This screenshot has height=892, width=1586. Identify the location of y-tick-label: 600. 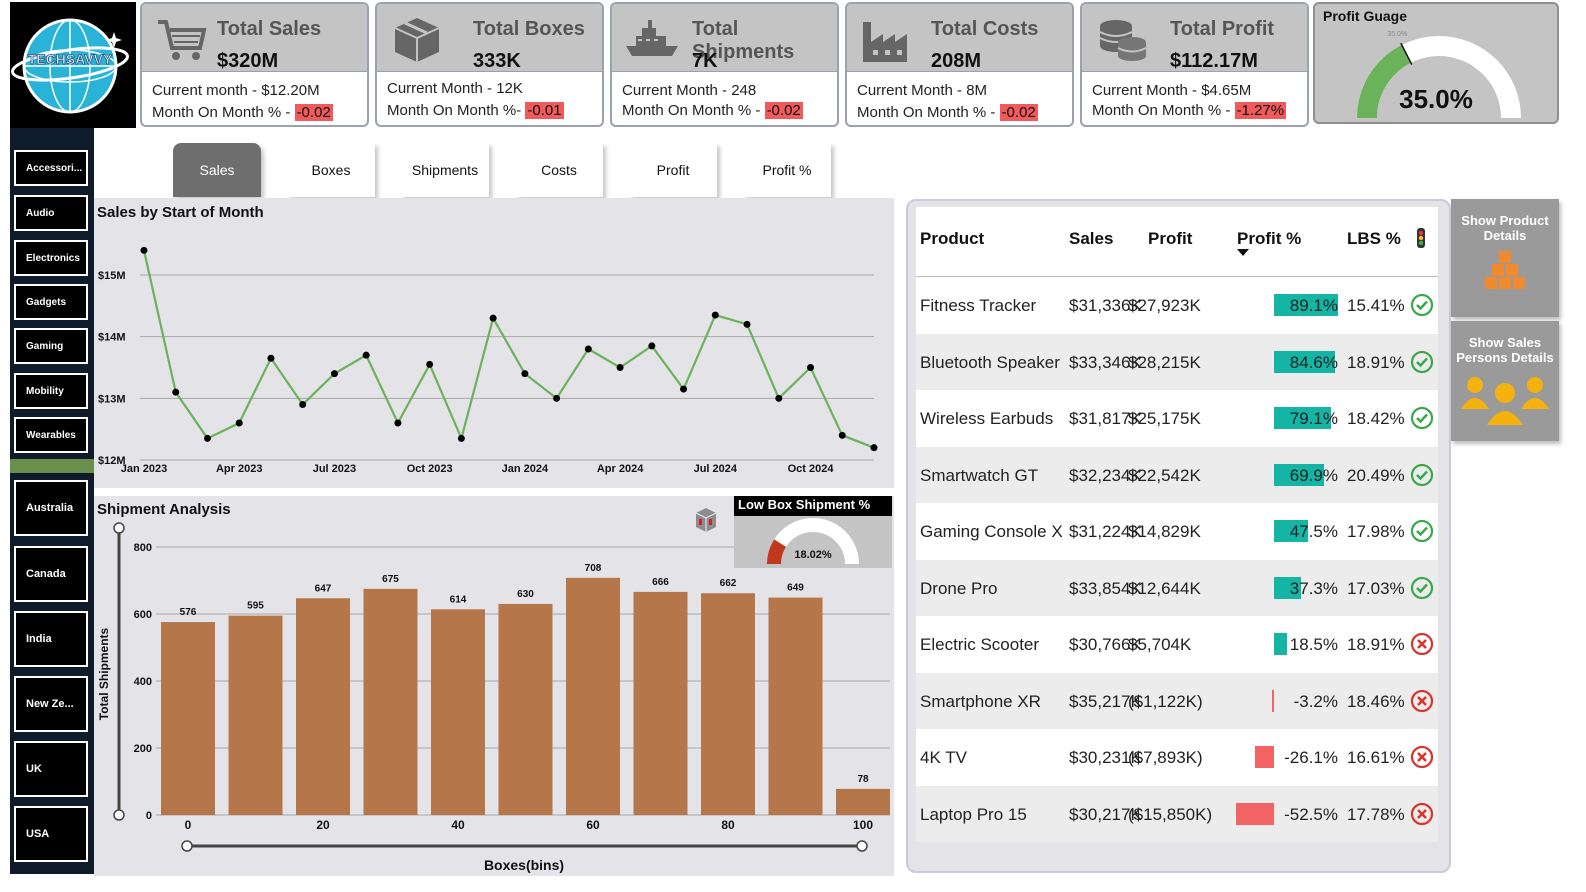
(143, 615).